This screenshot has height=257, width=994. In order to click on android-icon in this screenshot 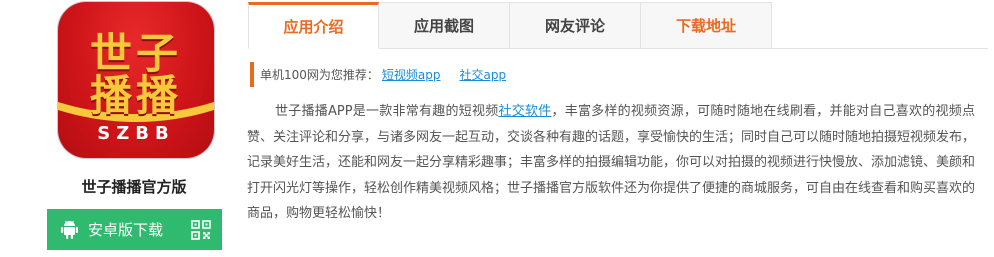, I will do `click(69, 229)`.